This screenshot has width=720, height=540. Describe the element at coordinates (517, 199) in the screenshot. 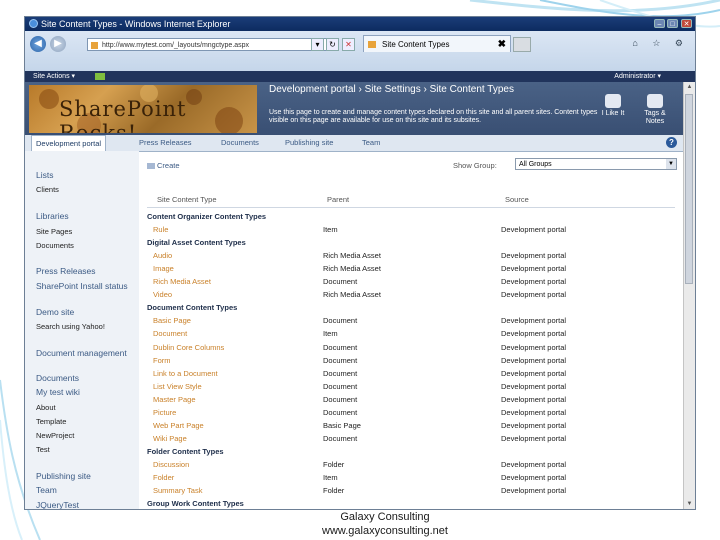

I see `column-header-source: Source` at that location.